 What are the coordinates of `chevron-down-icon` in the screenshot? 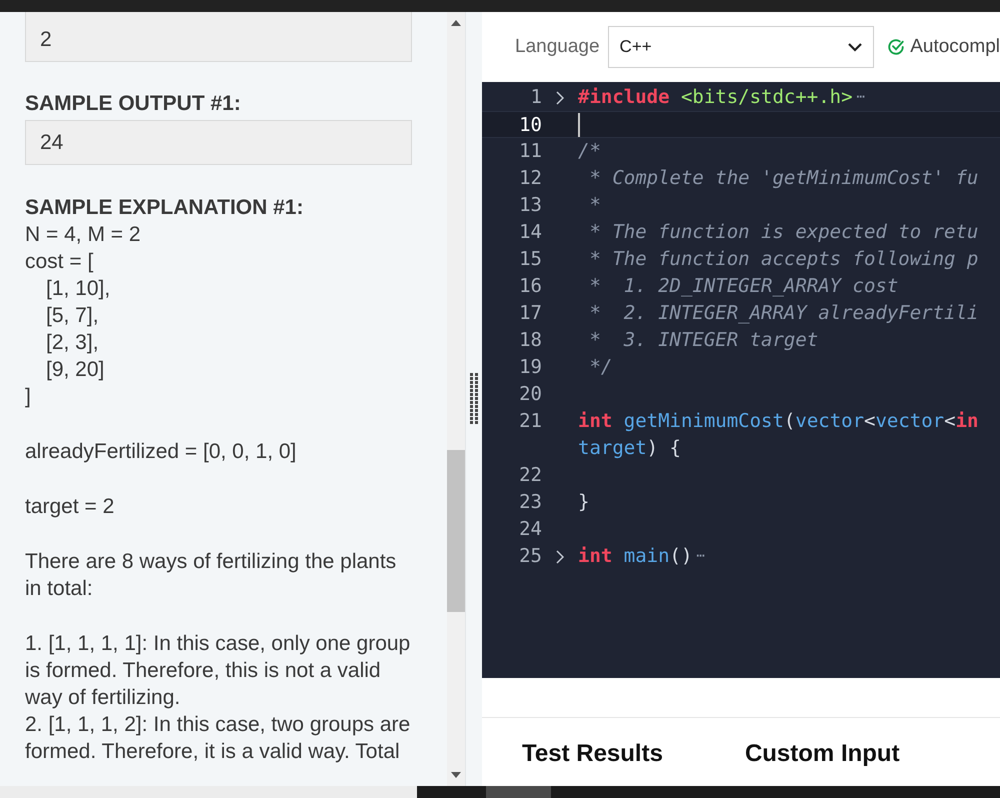 It's located at (855, 47).